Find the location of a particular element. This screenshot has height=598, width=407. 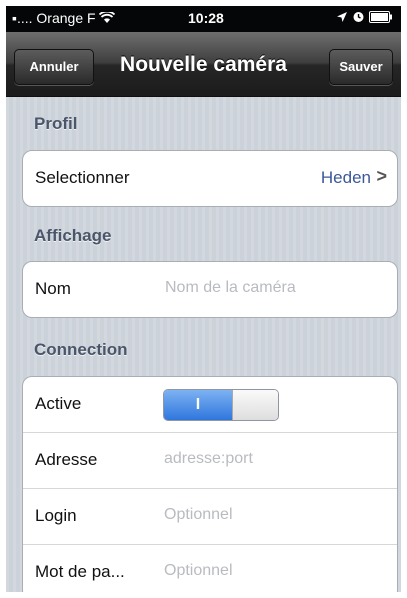

profile-select-row: Selectionner Heden > is located at coordinates (210, 178).